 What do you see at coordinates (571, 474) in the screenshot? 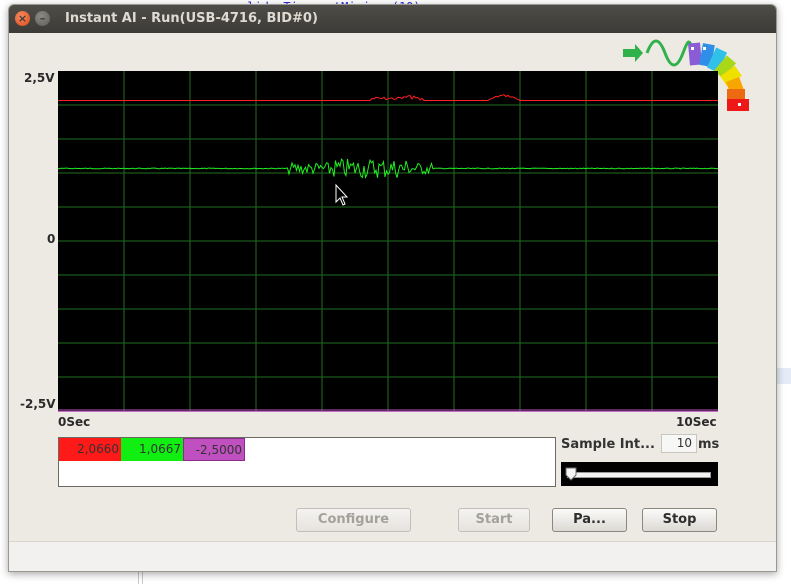
I see `slider-thumb` at bounding box center [571, 474].